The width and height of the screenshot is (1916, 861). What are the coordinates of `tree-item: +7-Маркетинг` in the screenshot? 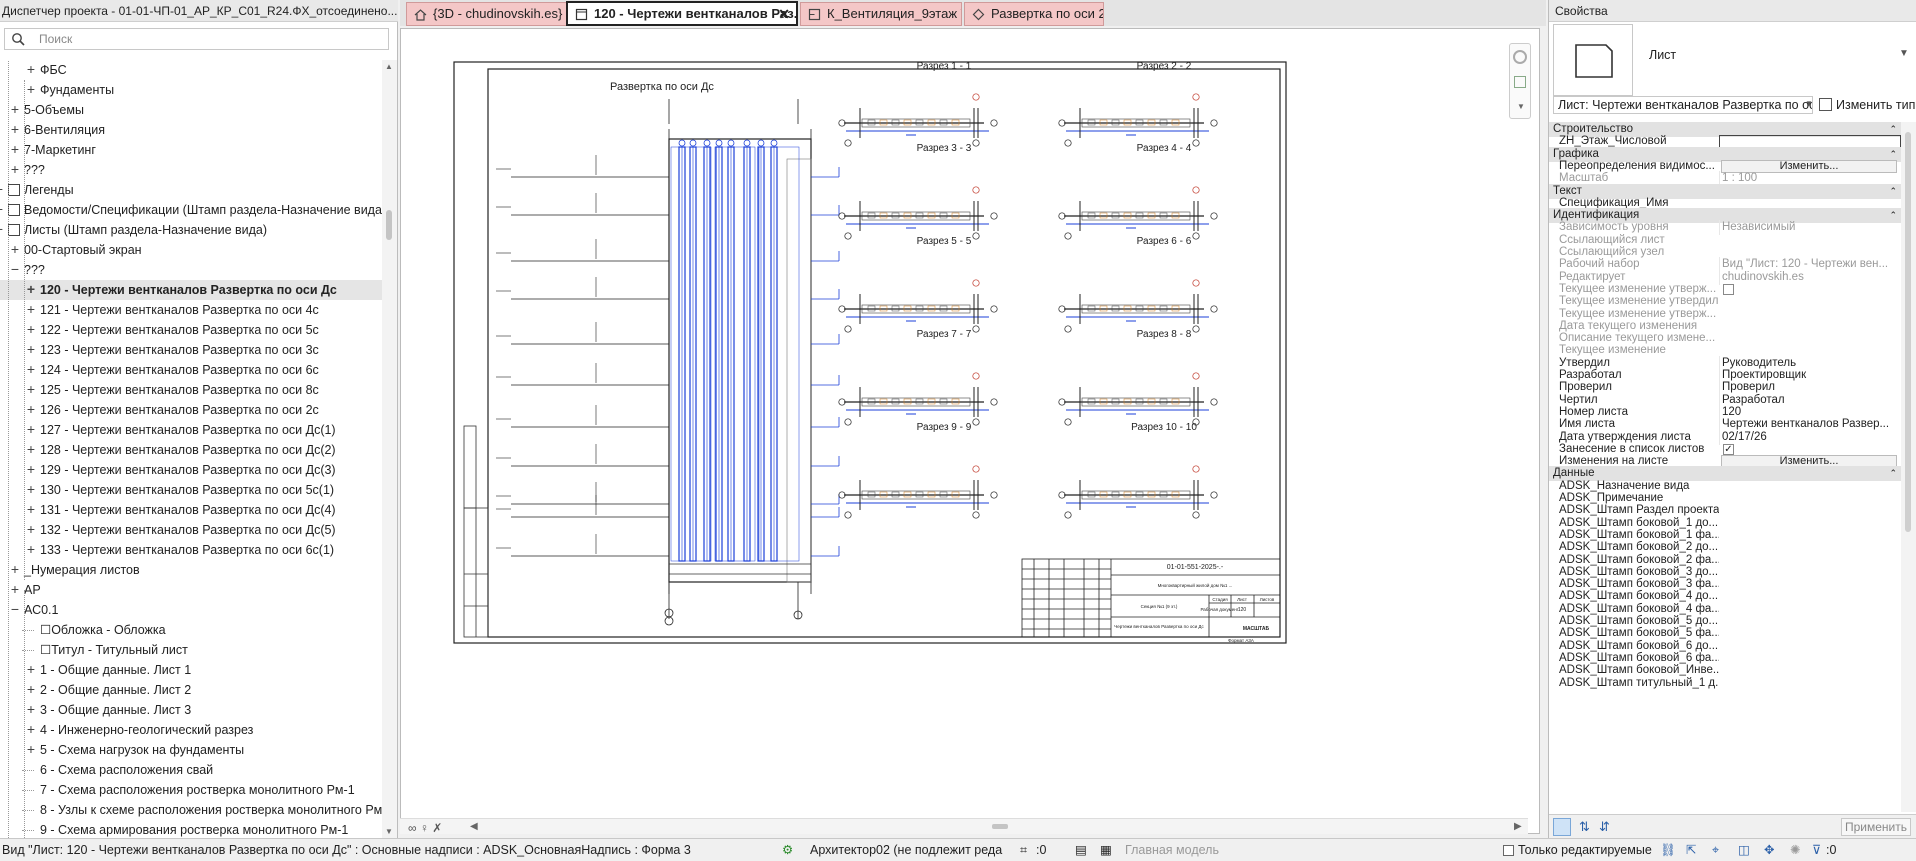 It's located at (191, 150).